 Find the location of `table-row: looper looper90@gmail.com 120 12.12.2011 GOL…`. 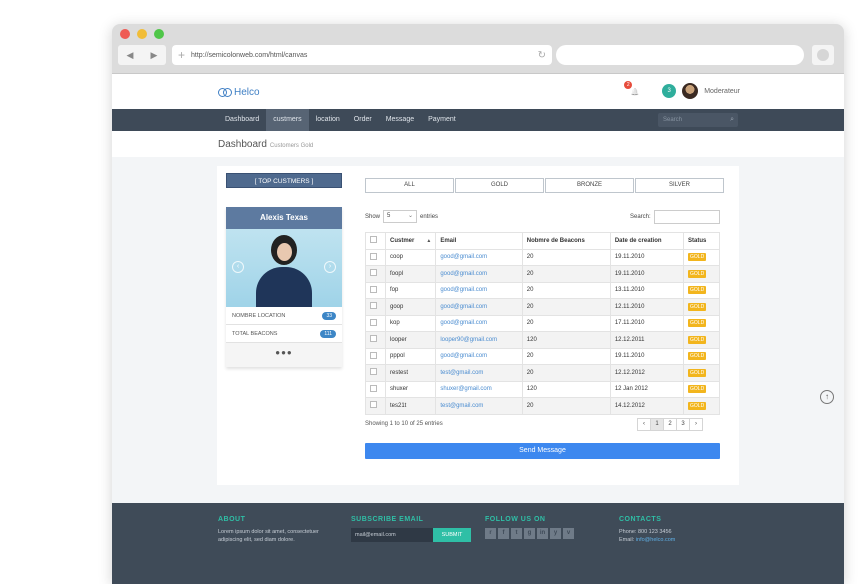

table-row: looper looper90@gmail.com 120 12.12.2011 GOL… is located at coordinates (542, 340).